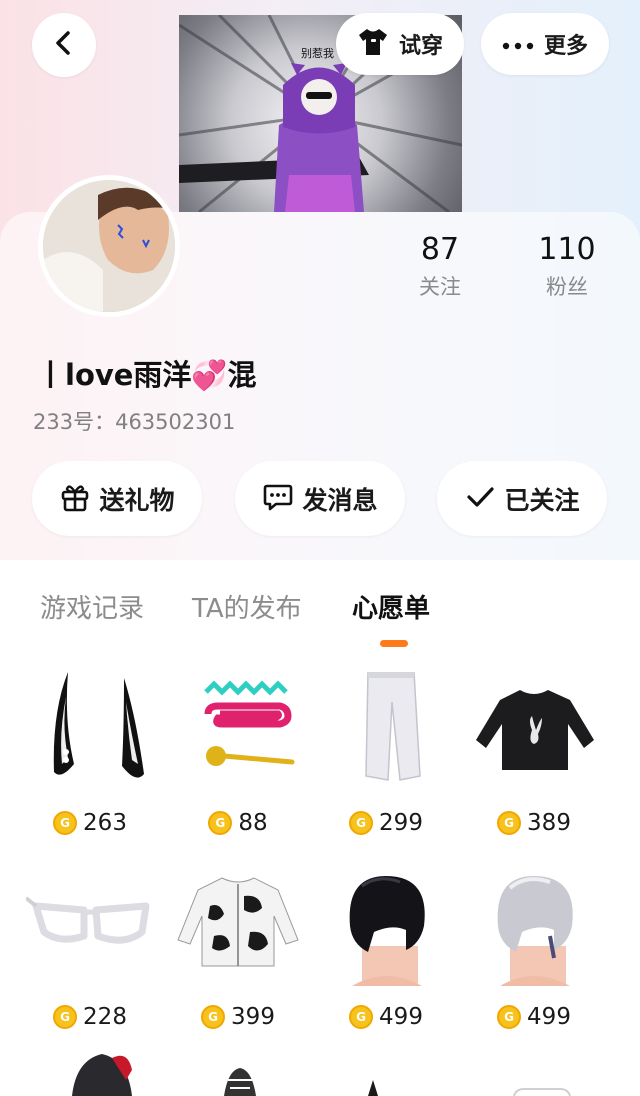  I want to click on item-price: G 399, so click(238, 1017).